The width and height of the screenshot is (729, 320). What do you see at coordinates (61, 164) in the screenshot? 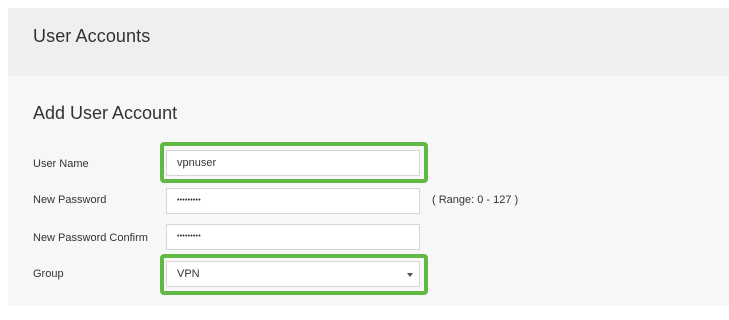
I see `username-label: User Name` at bounding box center [61, 164].